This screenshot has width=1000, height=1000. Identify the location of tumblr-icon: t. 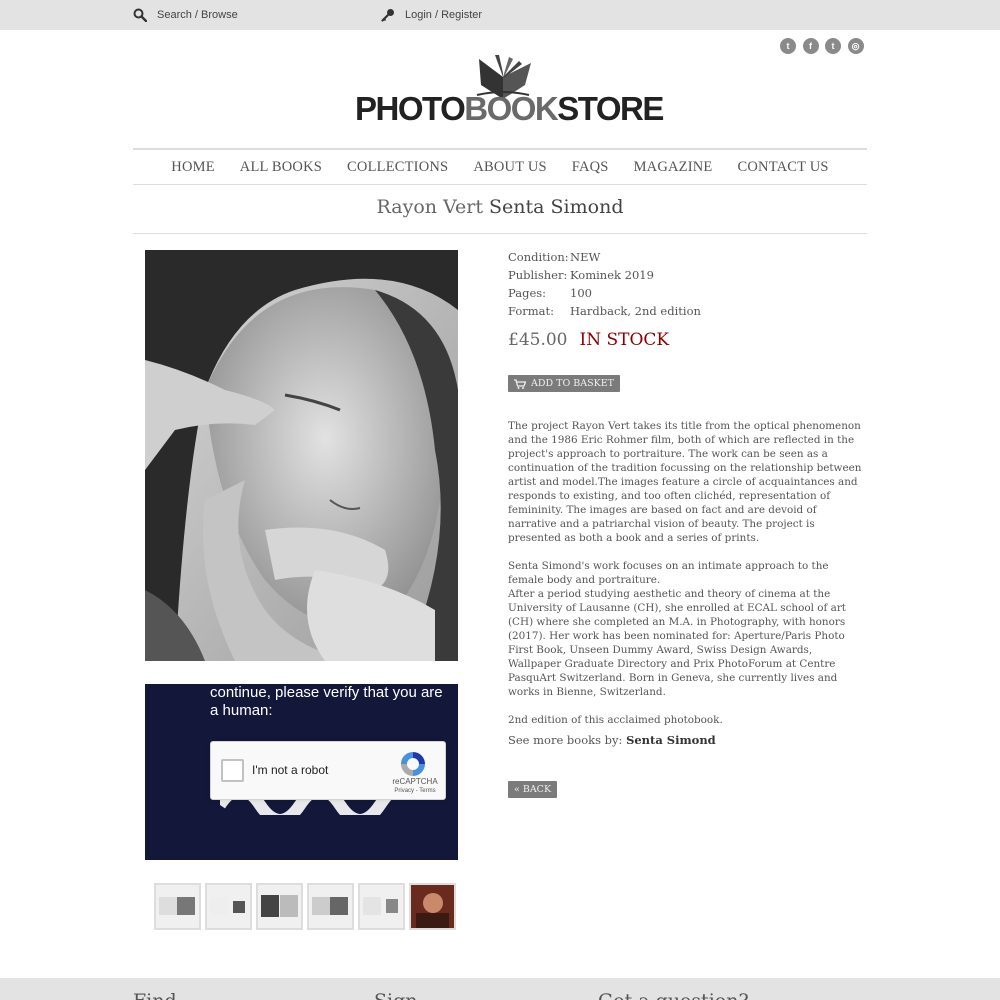
(833, 46).